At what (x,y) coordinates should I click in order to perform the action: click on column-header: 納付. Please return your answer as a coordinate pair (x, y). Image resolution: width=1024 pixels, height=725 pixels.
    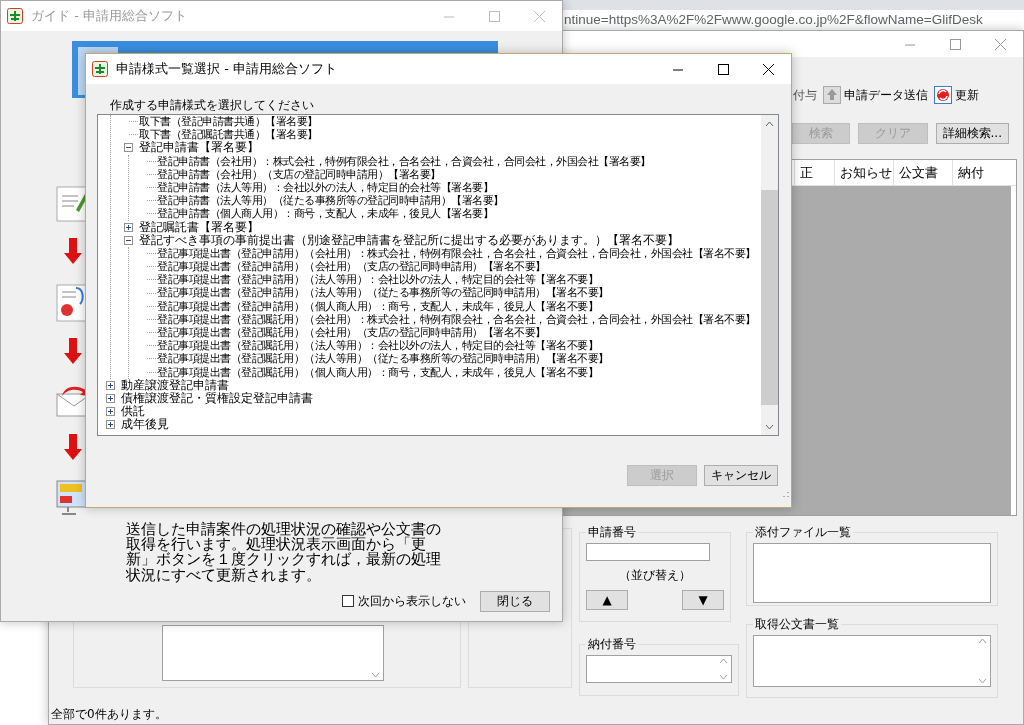
    Looking at the image, I should click on (981, 172).